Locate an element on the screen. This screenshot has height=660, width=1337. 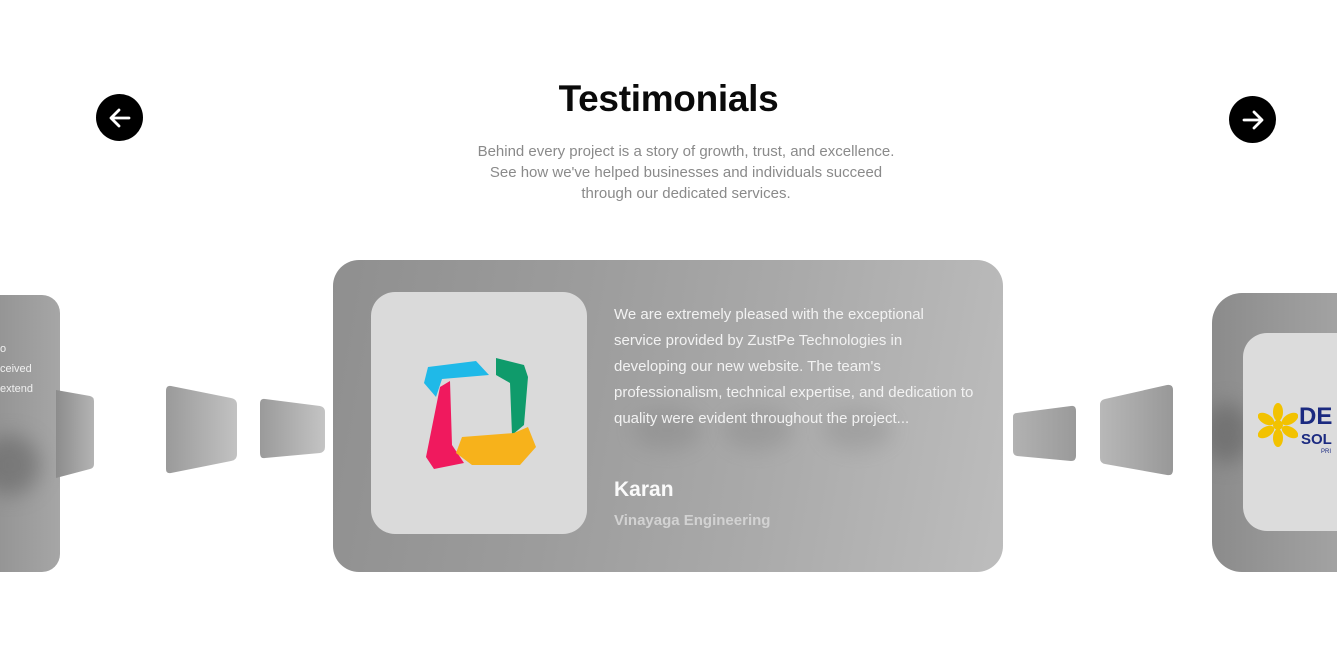
previous-button is located at coordinates (119, 117).